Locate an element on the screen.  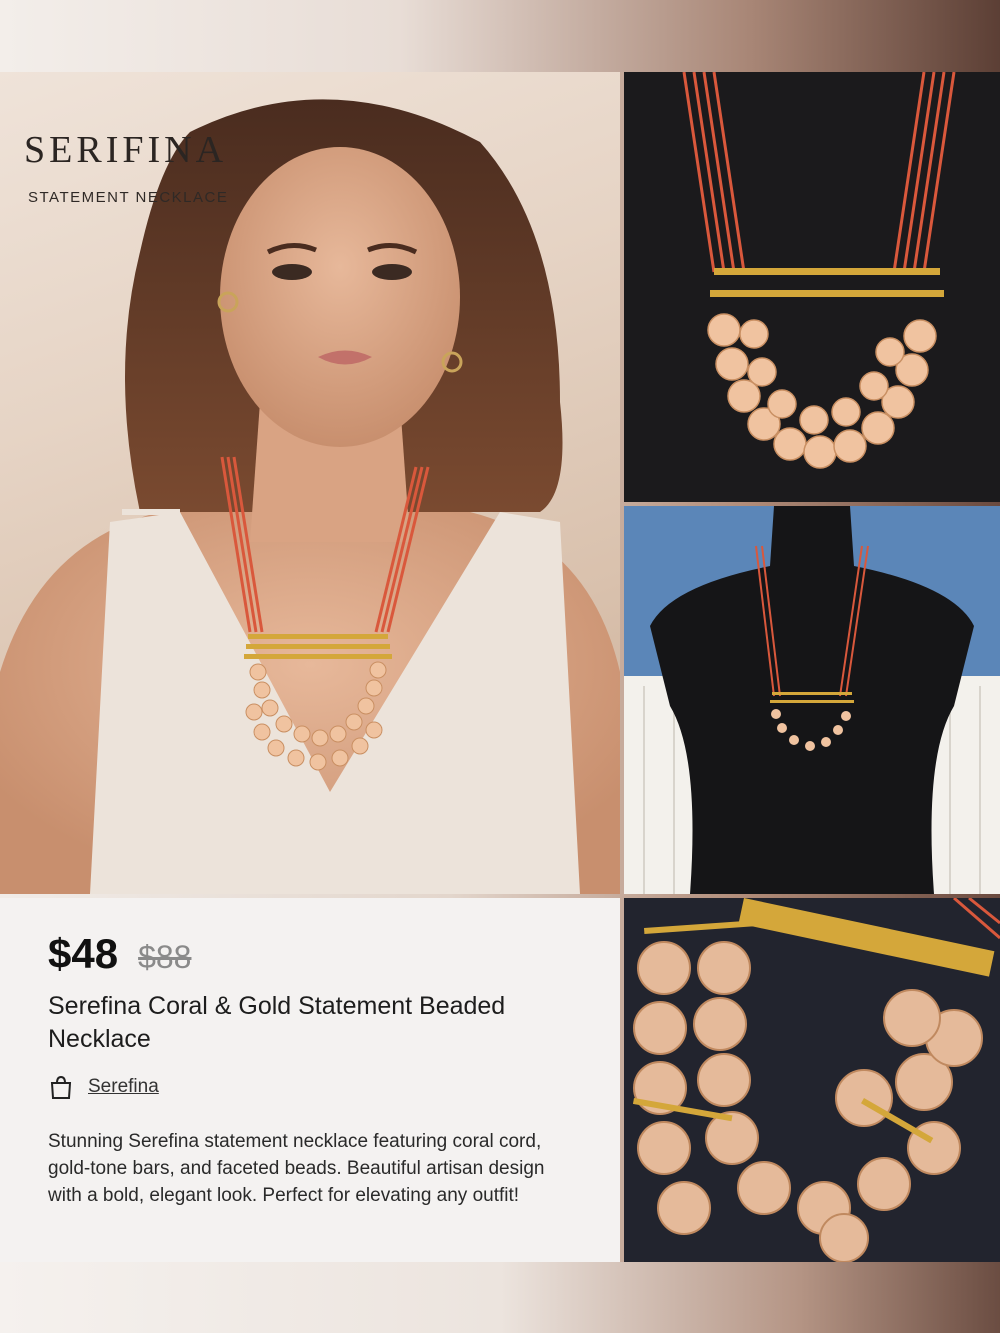
price-row: $48 $88 is located at coordinates (119, 954).